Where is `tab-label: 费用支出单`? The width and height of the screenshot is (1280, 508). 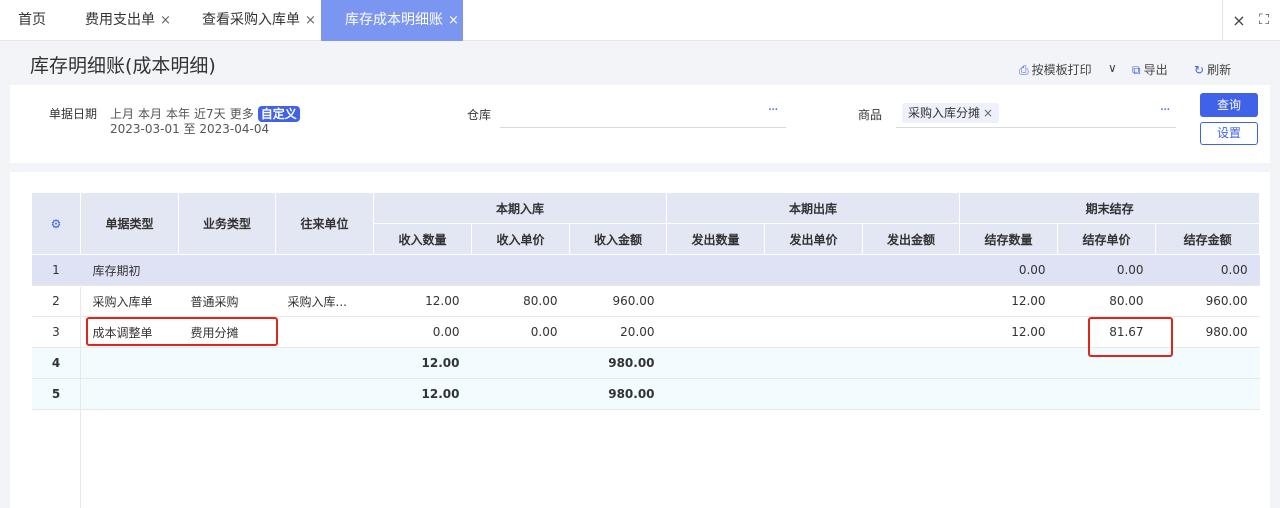 tab-label: 费用支出单 is located at coordinates (120, 20).